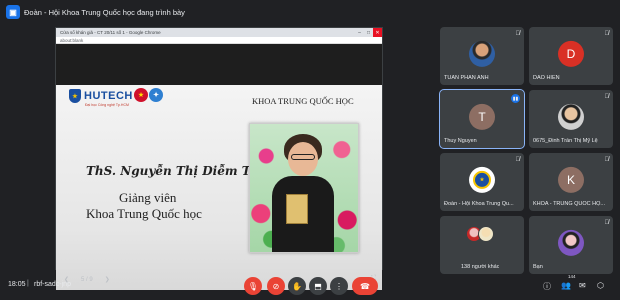  Describe the element at coordinates (303, 101) in the screenshot. I see `faculty-title: KHOA TRUNG QUỐC HỌC` at that location.